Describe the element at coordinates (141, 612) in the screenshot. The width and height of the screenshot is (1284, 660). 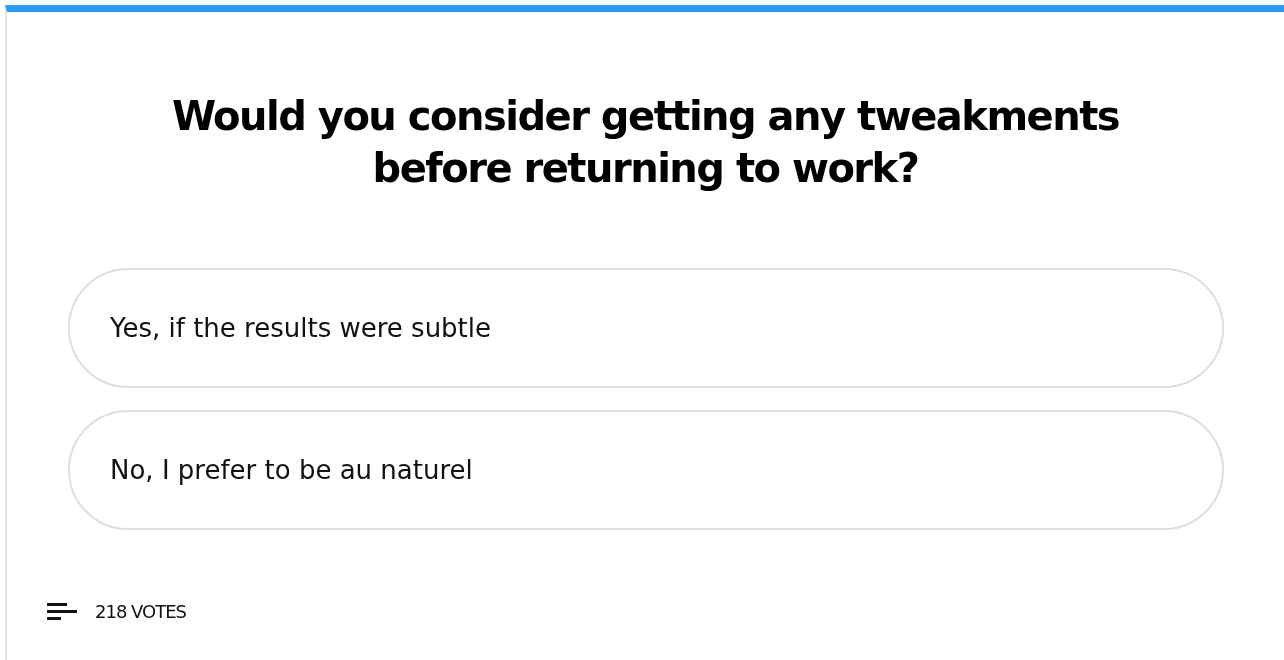
I see `vote-count: 218 VOTES` at that location.